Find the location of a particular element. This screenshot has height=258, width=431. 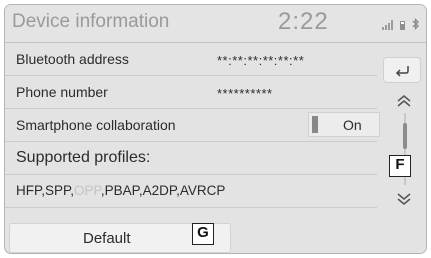

supported-profiles-value: HFP,SPP,OPP,PBAP,A2DP,AVRCP is located at coordinates (120, 190).